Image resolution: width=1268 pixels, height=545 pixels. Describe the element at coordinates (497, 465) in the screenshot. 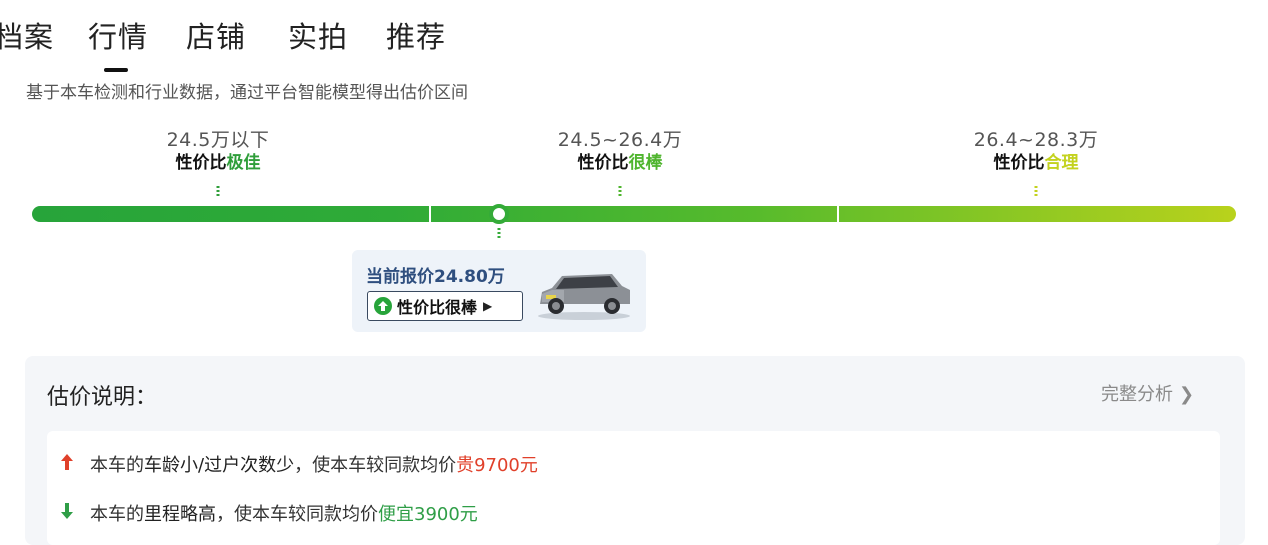

I see `price-effect: 贵9700元` at that location.